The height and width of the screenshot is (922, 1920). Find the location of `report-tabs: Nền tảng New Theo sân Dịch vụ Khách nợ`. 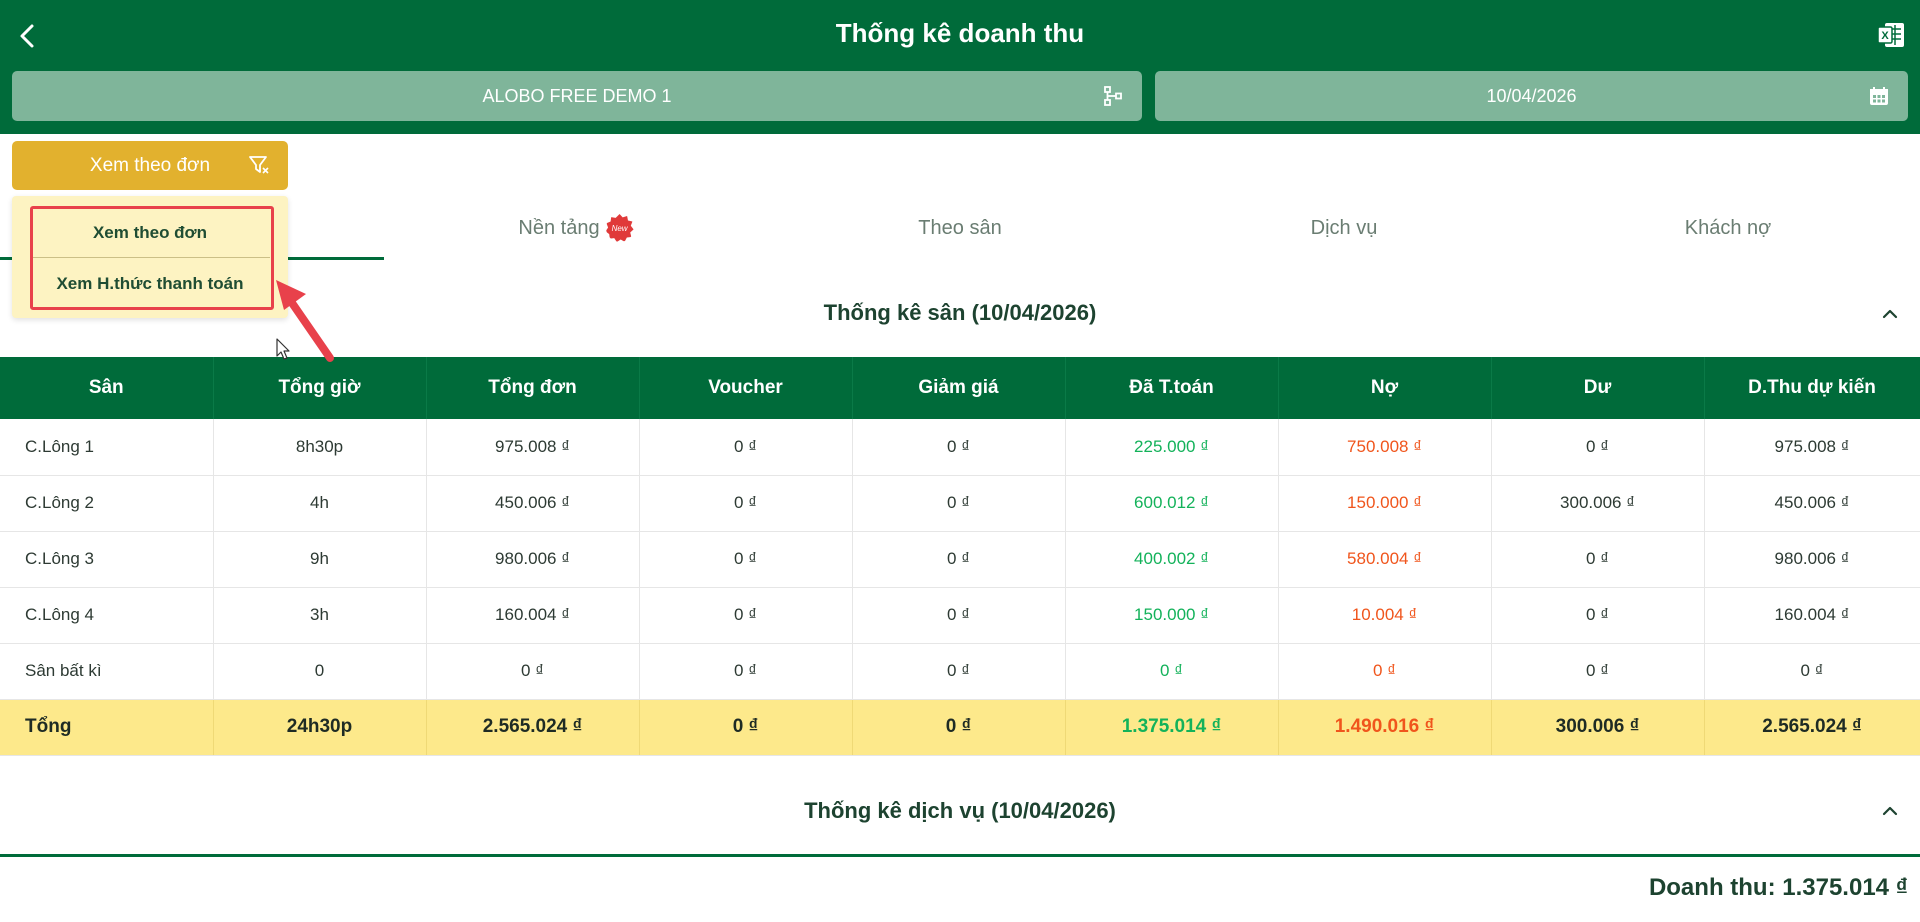

report-tabs: Nền tảng New Theo sân Dịch vụ Khách nợ is located at coordinates (960, 228).